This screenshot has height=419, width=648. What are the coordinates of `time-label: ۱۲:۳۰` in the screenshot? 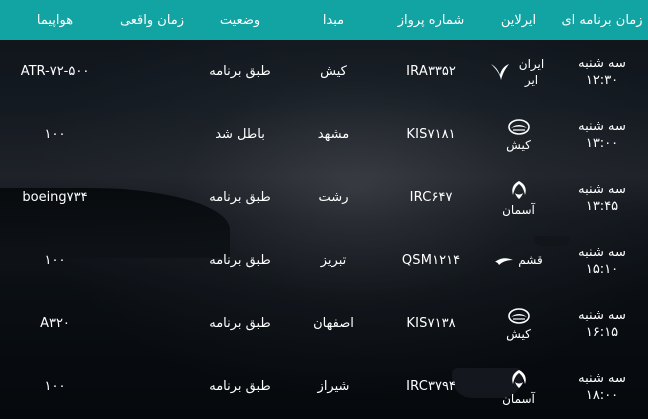 It's located at (602, 80).